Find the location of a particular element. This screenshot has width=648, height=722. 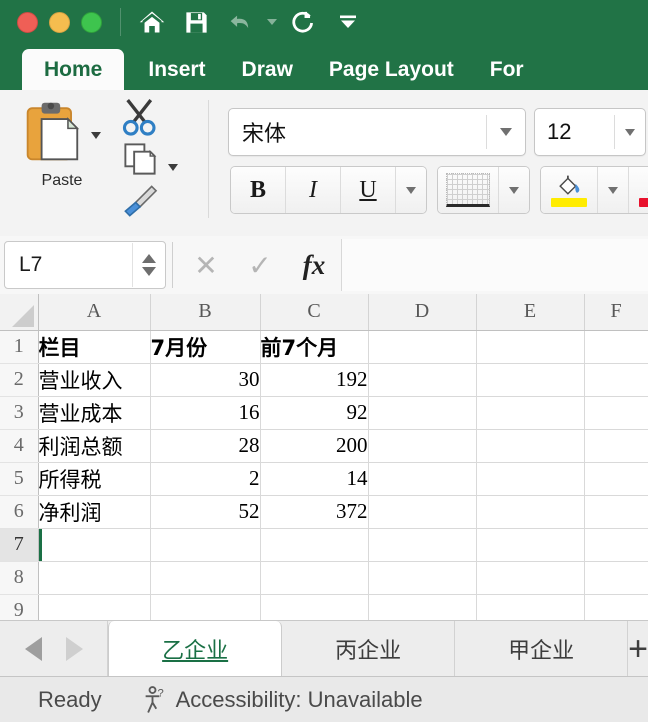

column-header-e: E is located at coordinates (530, 312).